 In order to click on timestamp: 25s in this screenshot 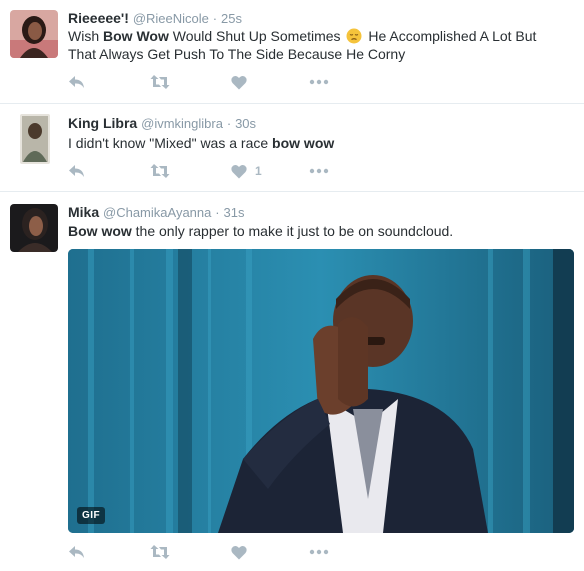, I will do `click(231, 18)`.